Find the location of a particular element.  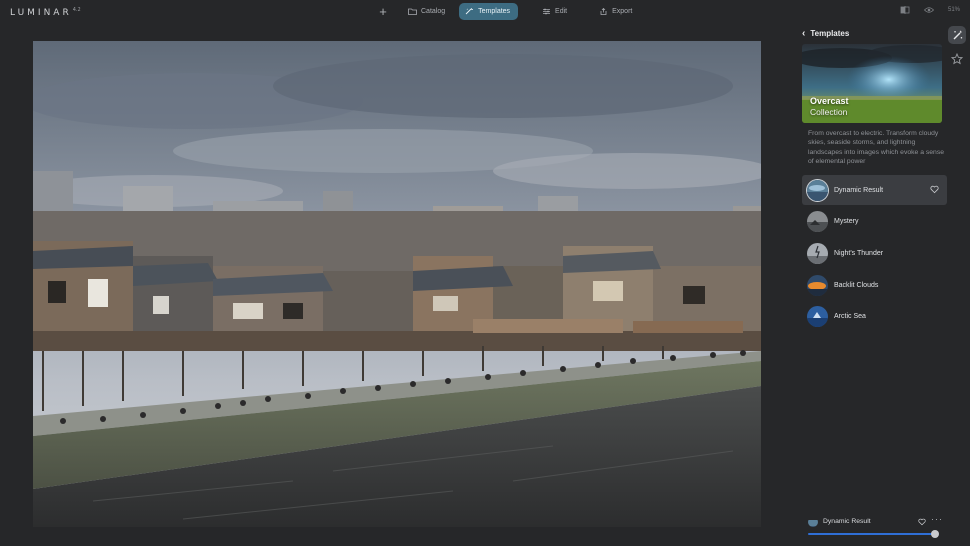

template-label: Backlit Clouds is located at coordinates (856, 285).